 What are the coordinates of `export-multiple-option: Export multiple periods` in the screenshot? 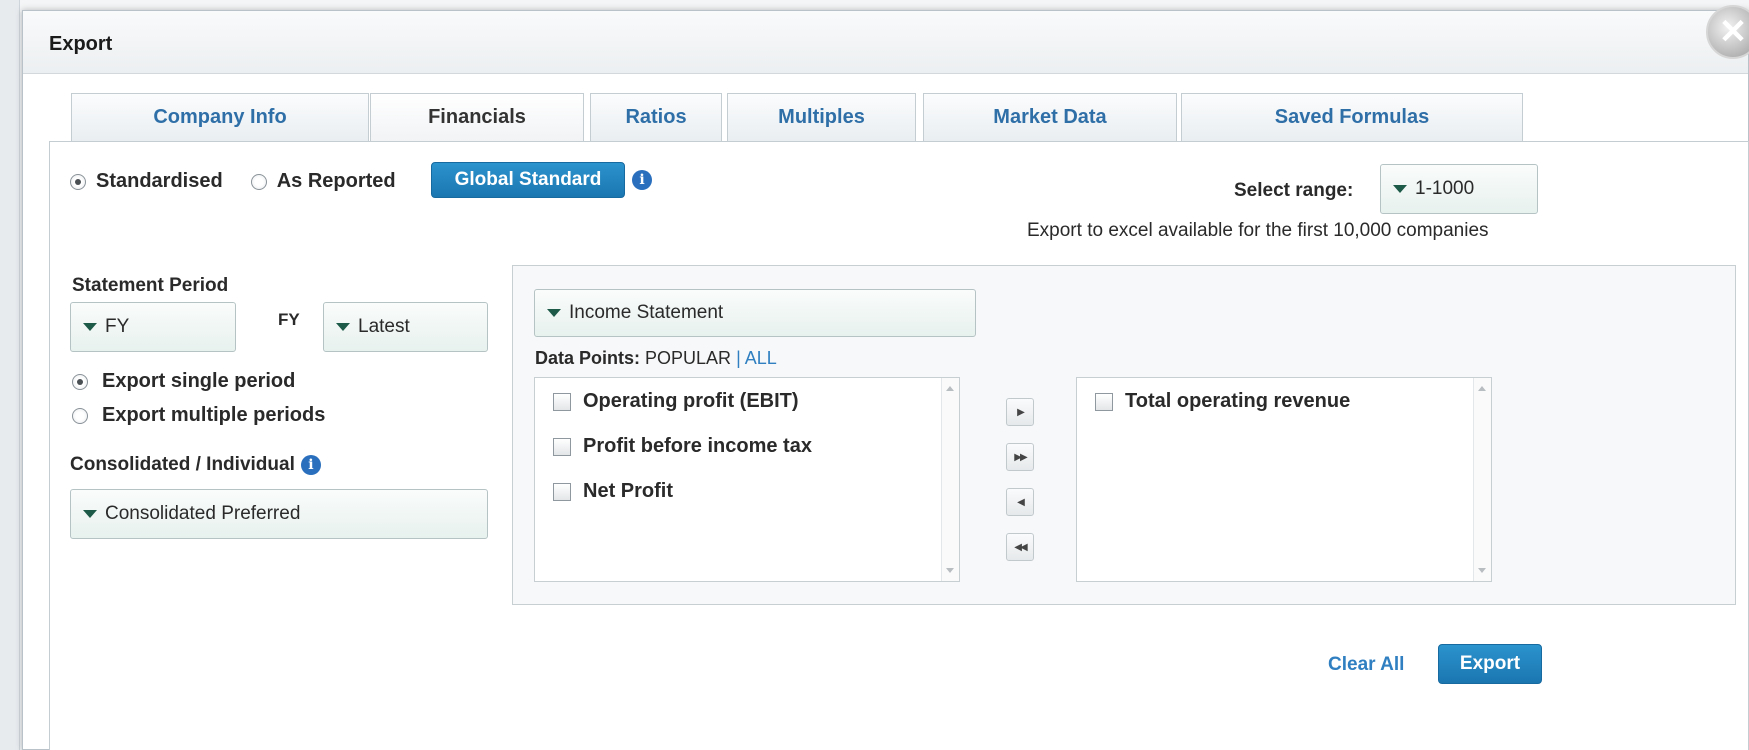 It's located at (198, 415).